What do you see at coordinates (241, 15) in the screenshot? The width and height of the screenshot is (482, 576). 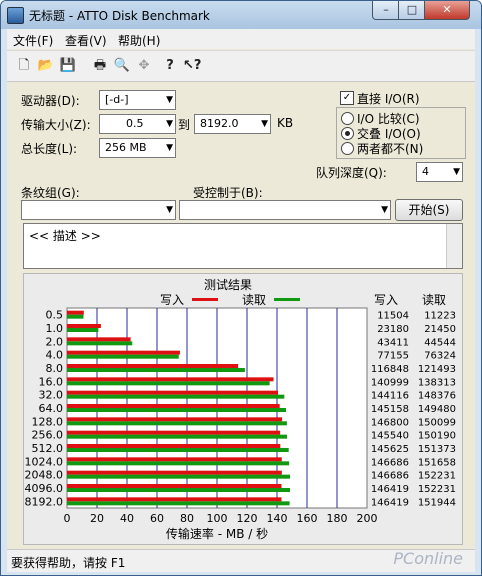 I see `title-bar: 无标题 - ATTO Disk Benchmark – □ ✕` at bounding box center [241, 15].